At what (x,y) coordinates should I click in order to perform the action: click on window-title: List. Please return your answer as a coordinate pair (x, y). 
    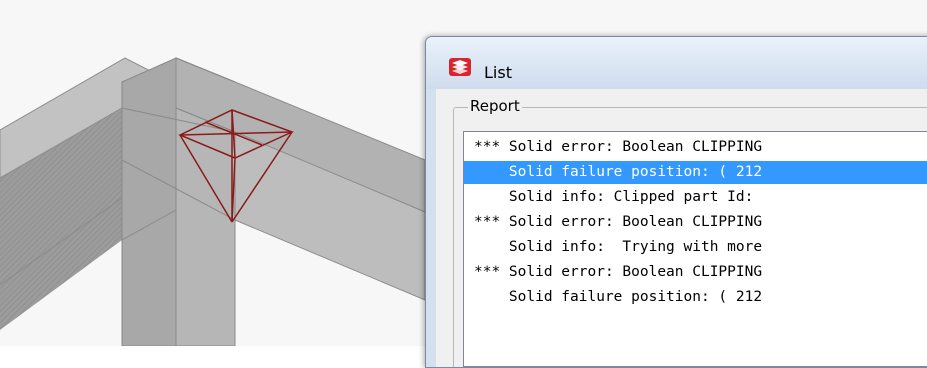
    Looking at the image, I should click on (498, 72).